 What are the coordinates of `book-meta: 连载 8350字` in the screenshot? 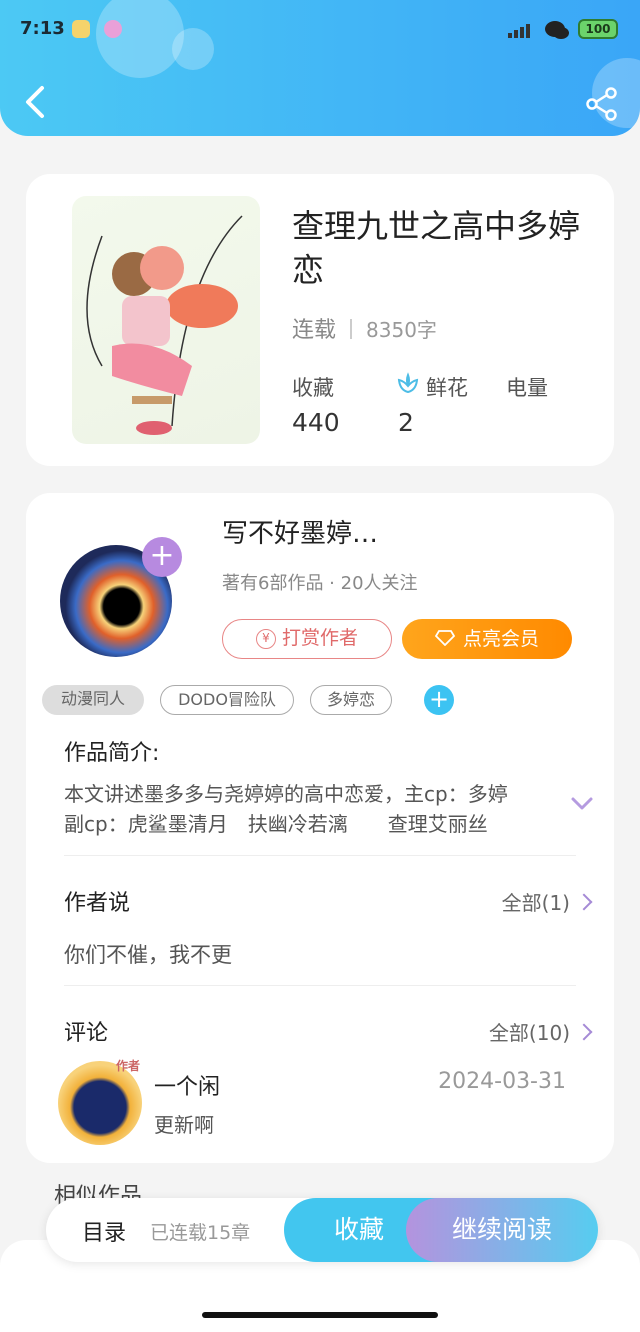 It's located at (364, 328).